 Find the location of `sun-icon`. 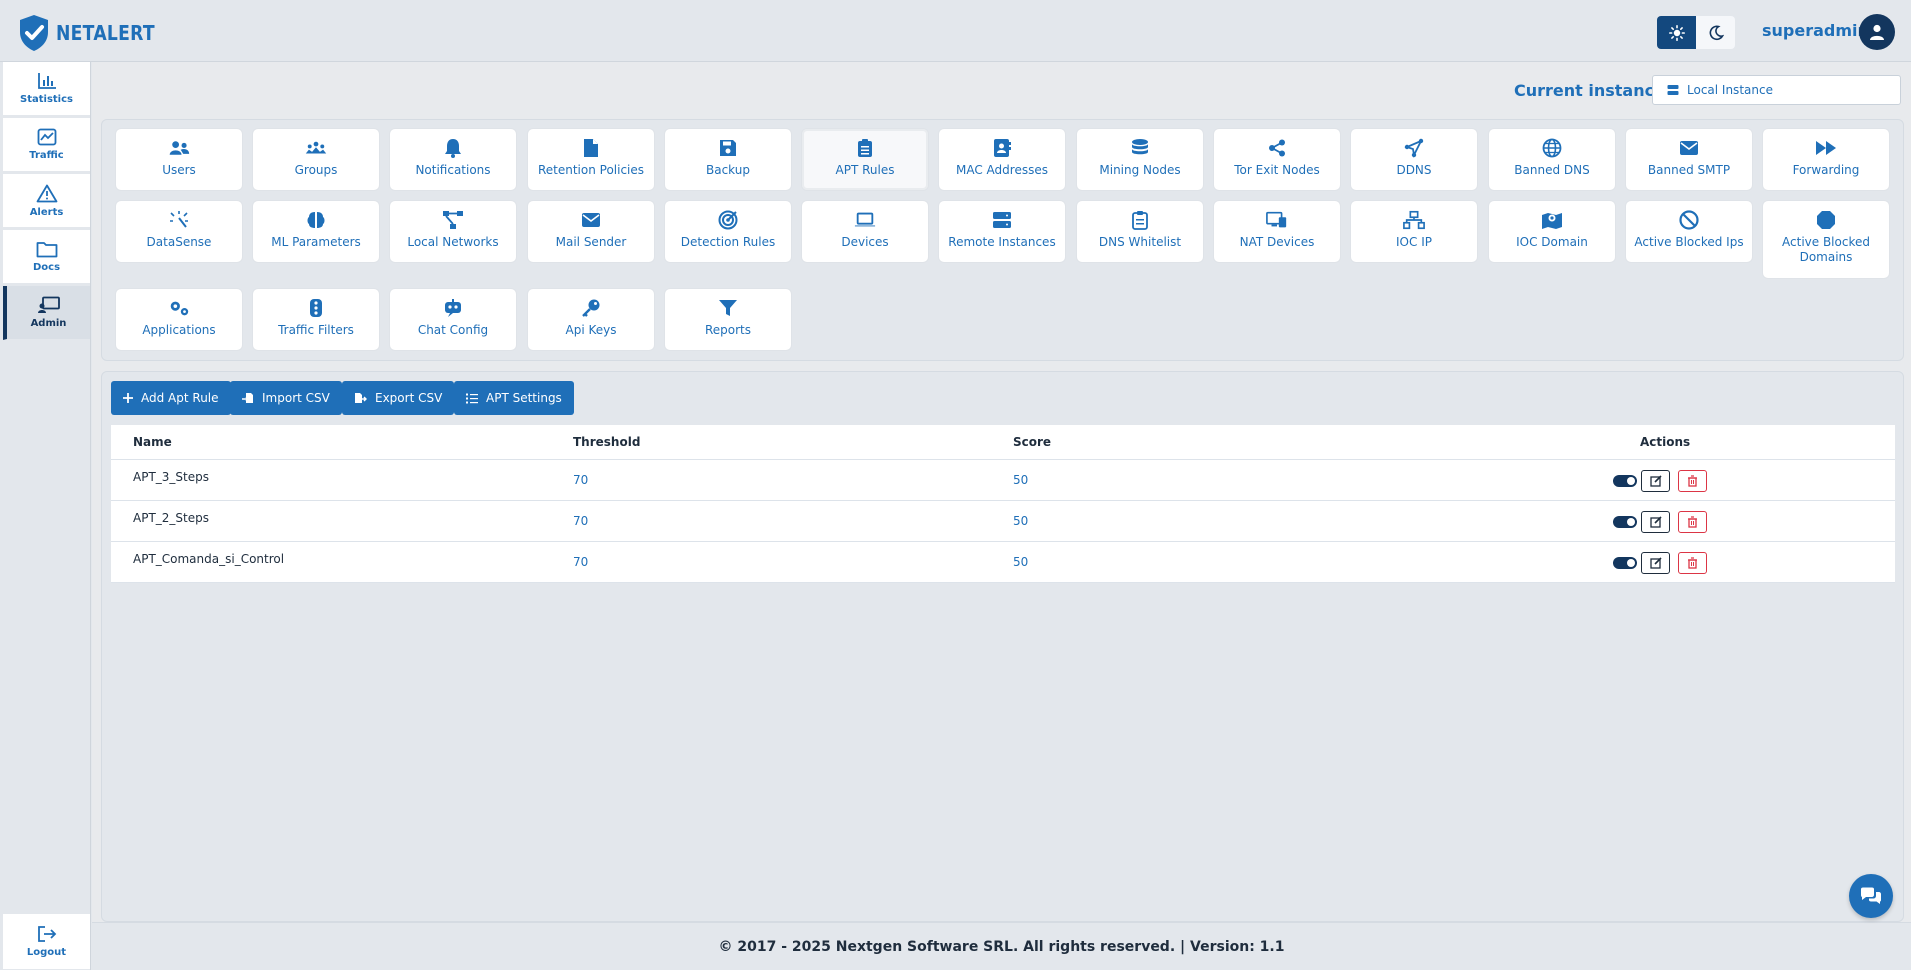

sun-icon is located at coordinates (1676, 32).